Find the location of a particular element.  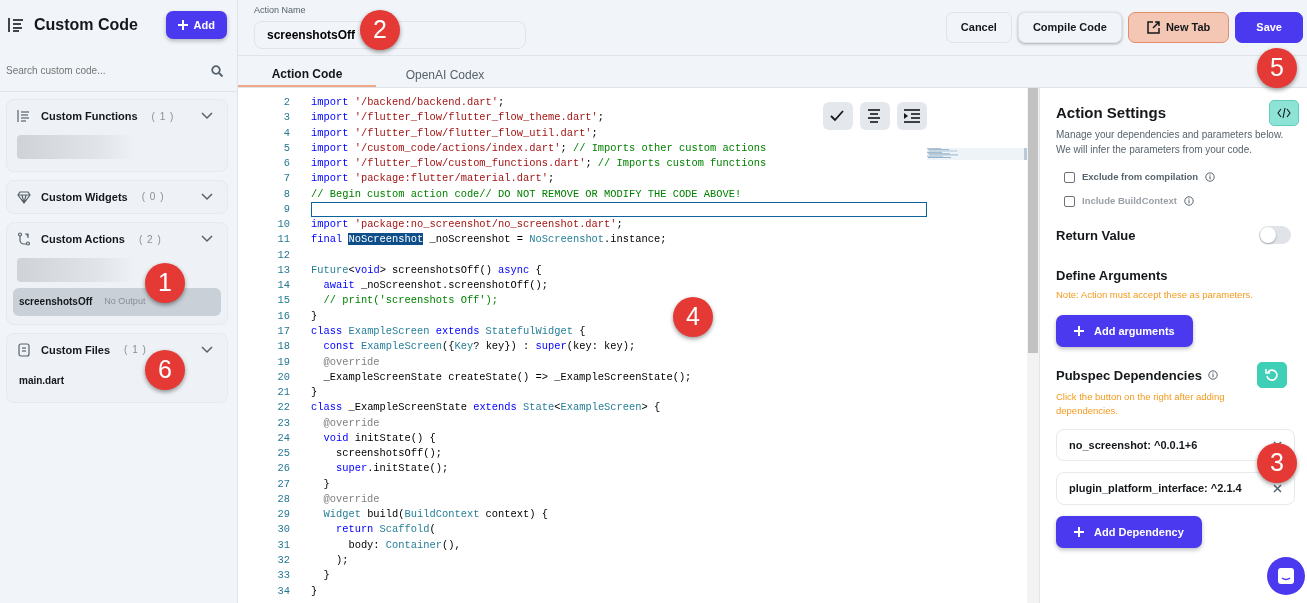

line-number: 4 is located at coordinates (286, 133).